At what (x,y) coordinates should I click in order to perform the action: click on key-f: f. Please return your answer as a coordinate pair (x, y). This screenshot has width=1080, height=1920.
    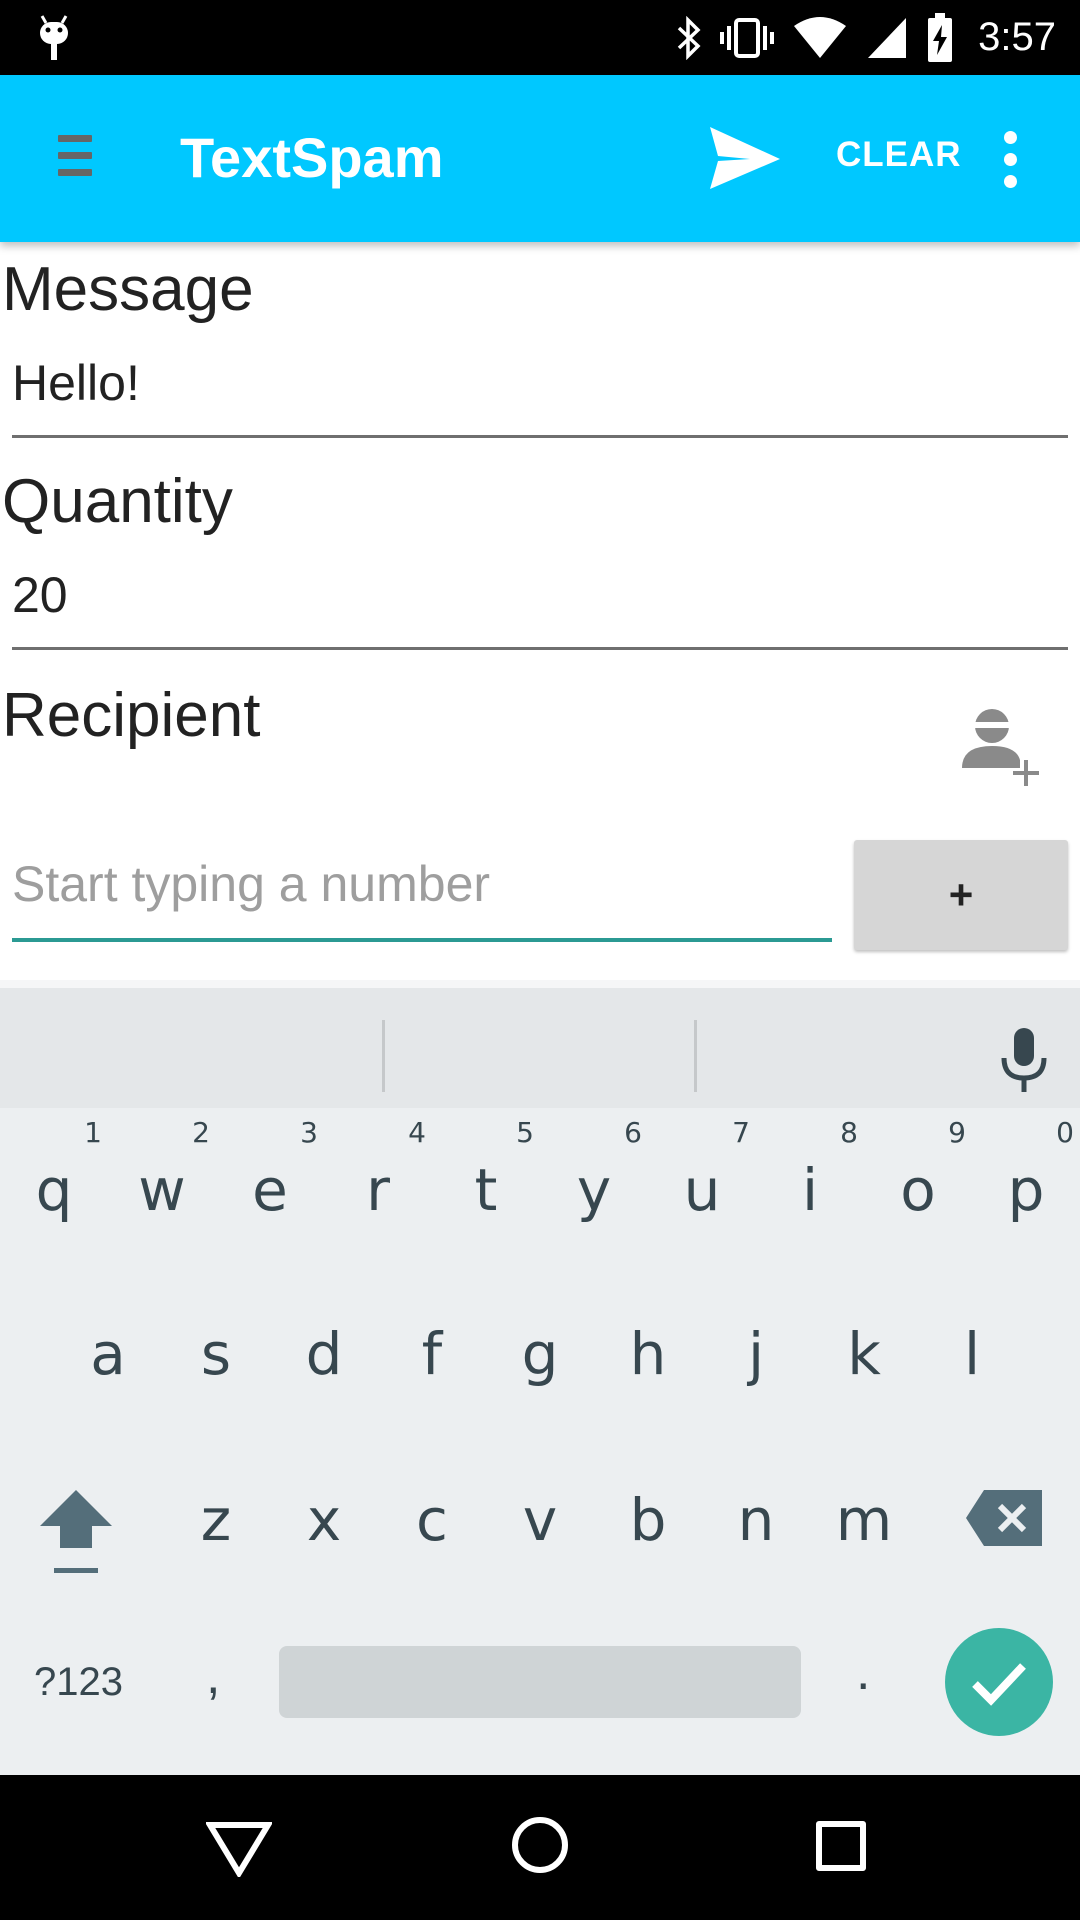
    Looking at the image, I should click on (432, 1370).